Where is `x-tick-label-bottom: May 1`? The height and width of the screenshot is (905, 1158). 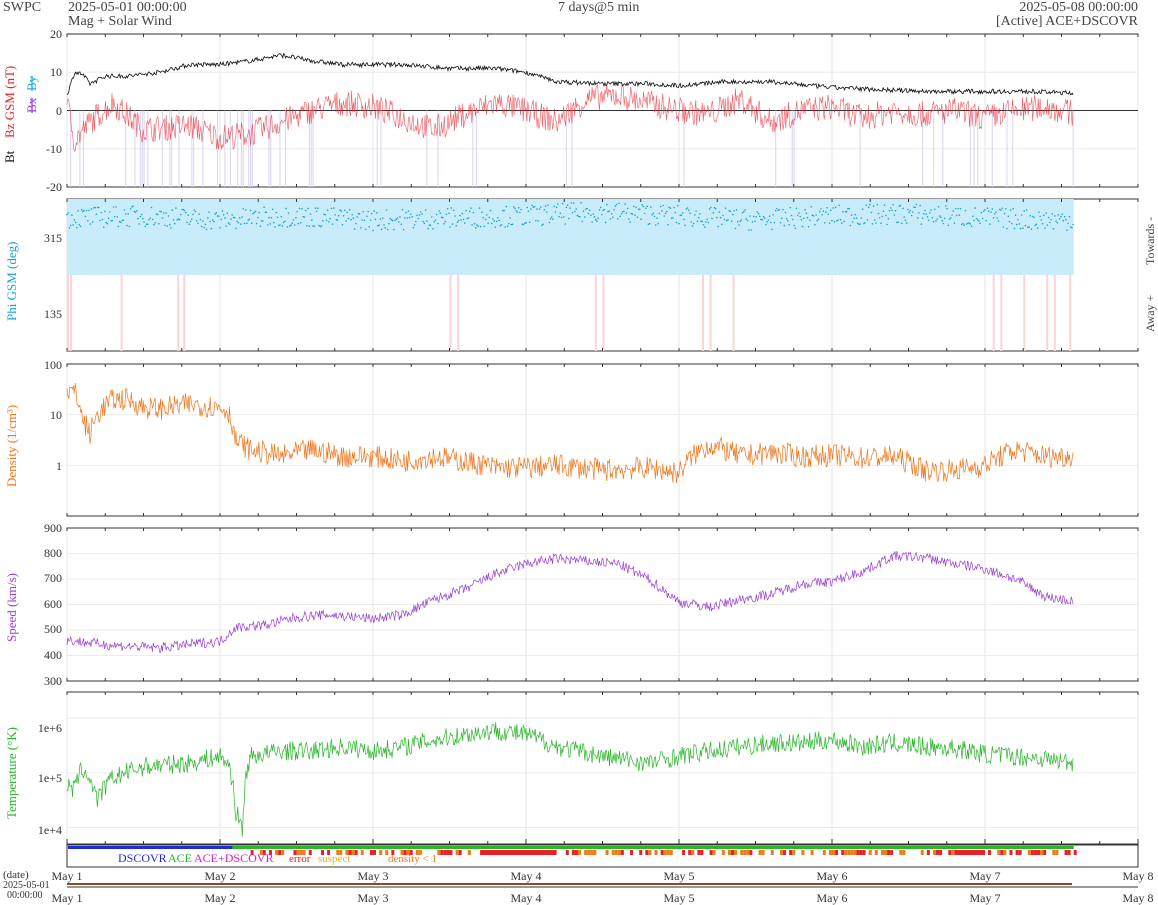 x-tick-label-bottom: May 1 is located at coordinates (67, 898).